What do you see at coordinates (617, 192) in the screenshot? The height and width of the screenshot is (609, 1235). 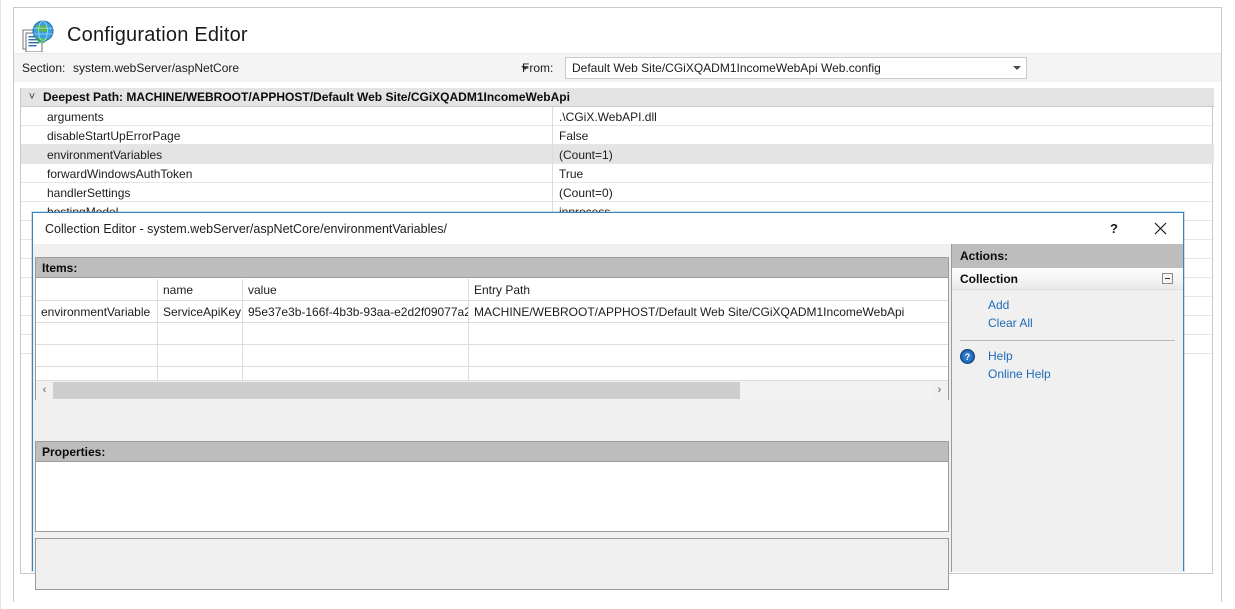 I see `table-row: handlerSettings (Count=0)` at bounding box center [617, 192].